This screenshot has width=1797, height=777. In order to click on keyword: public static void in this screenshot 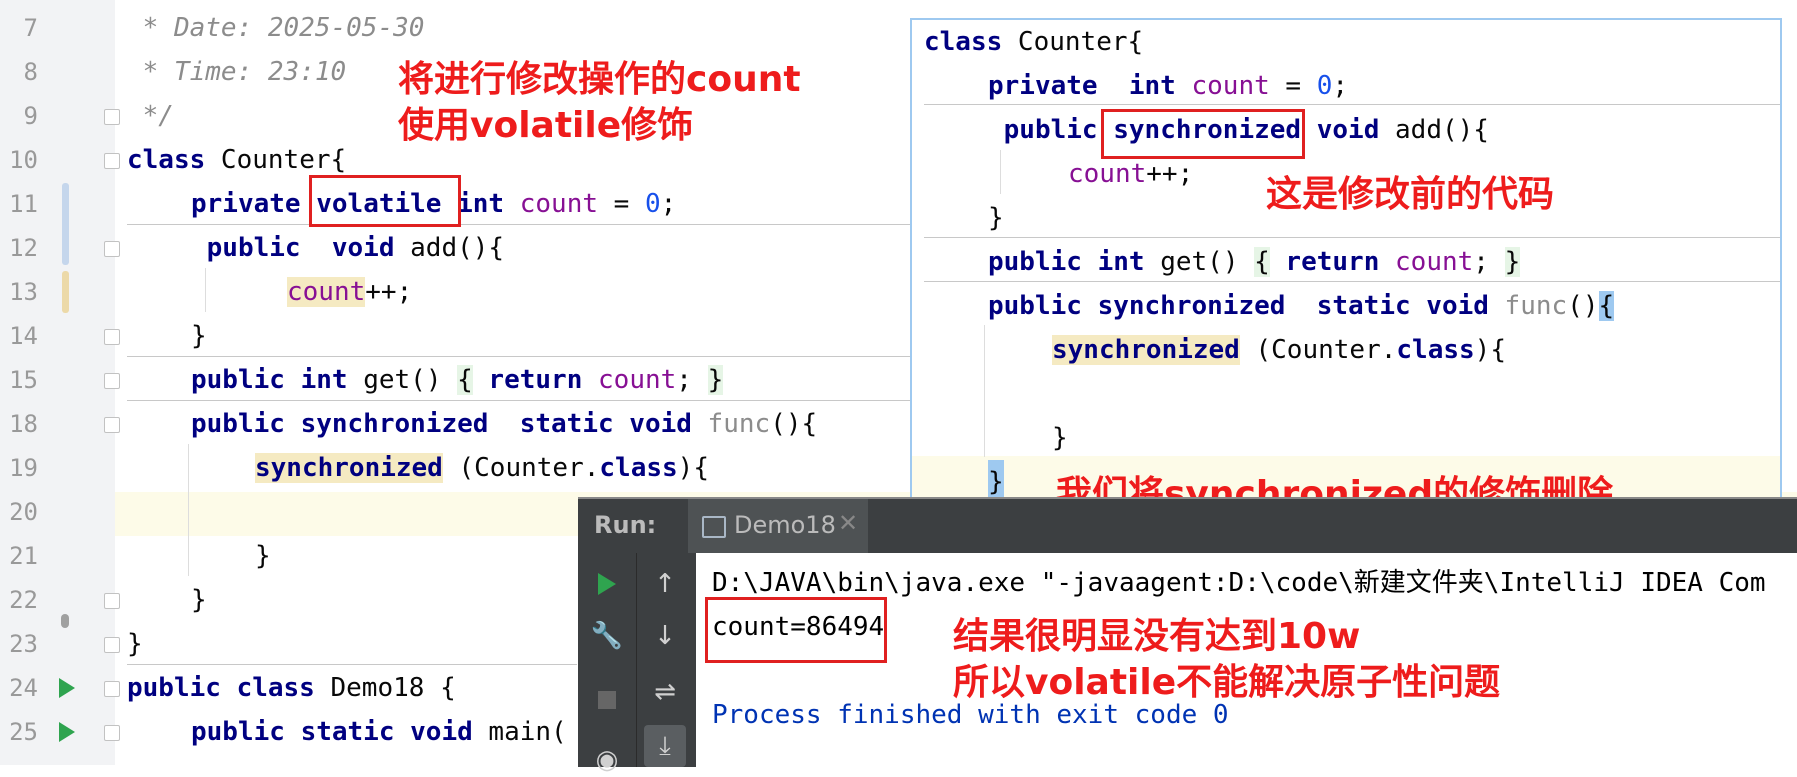, I will do `click(332, 732)`.